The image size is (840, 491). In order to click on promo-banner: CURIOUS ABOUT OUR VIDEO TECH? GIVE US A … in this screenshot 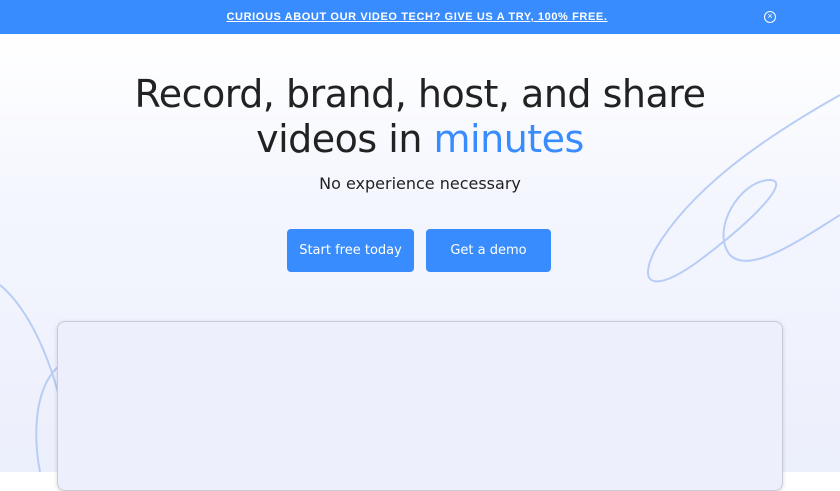, I will do `click(420, 17)`.